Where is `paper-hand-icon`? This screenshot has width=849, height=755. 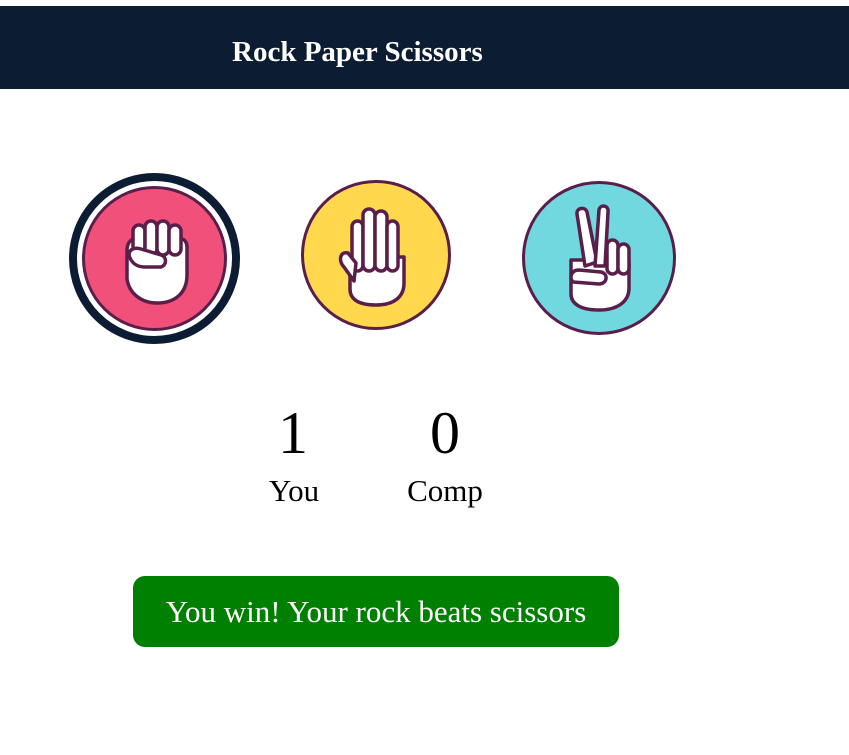 paper-hand-icon is located at coordinates (372, 257).